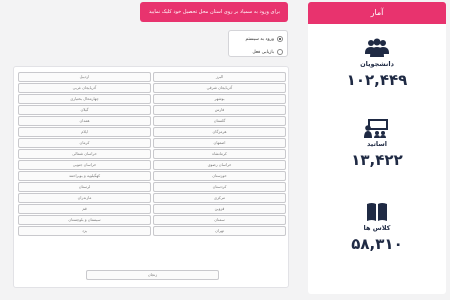 The width and height of the screenshot is (450, 300). Describe the element at coordinates (219, 121) in the screenshot. I see `province-button: گلستان` at that location.